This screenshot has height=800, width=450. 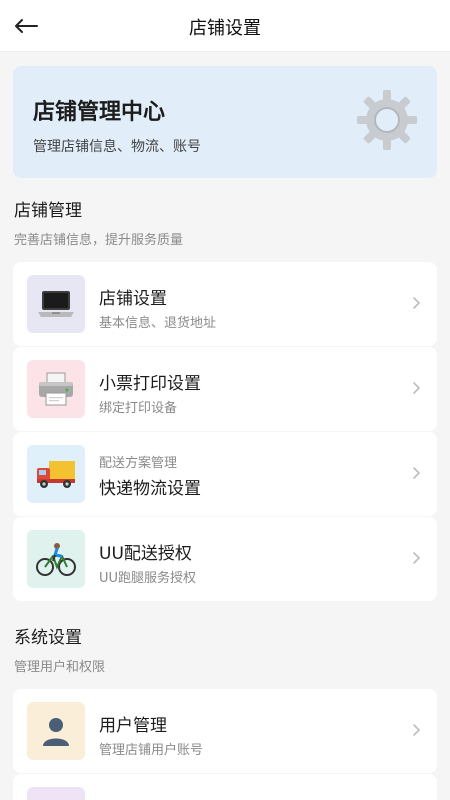 What do you see at coordinates (60, 667) in the screenshot?
I see `section-subtitle-system-settings: 管理用户和权限` at bounding box center [60, 667].